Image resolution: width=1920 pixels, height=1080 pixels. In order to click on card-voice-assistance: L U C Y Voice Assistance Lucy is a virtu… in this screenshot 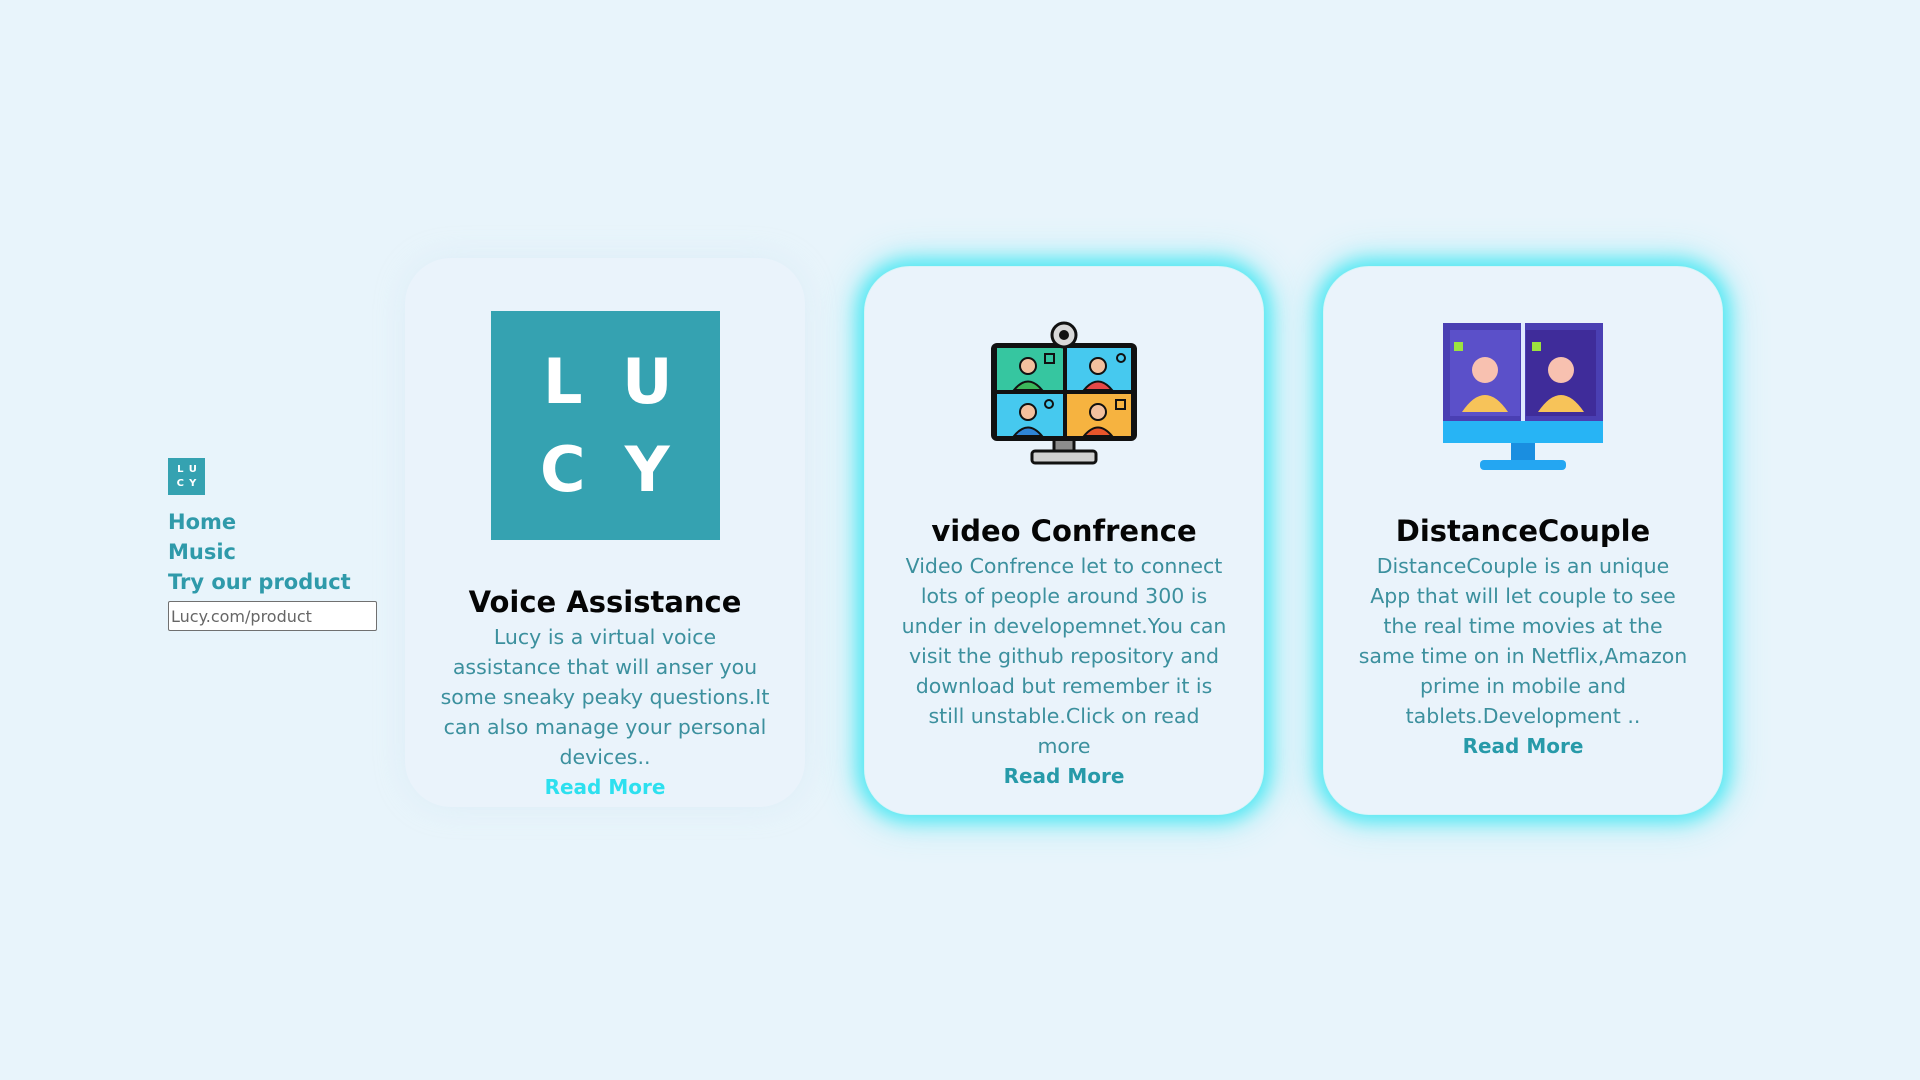, I will do `click(605, 532)`.